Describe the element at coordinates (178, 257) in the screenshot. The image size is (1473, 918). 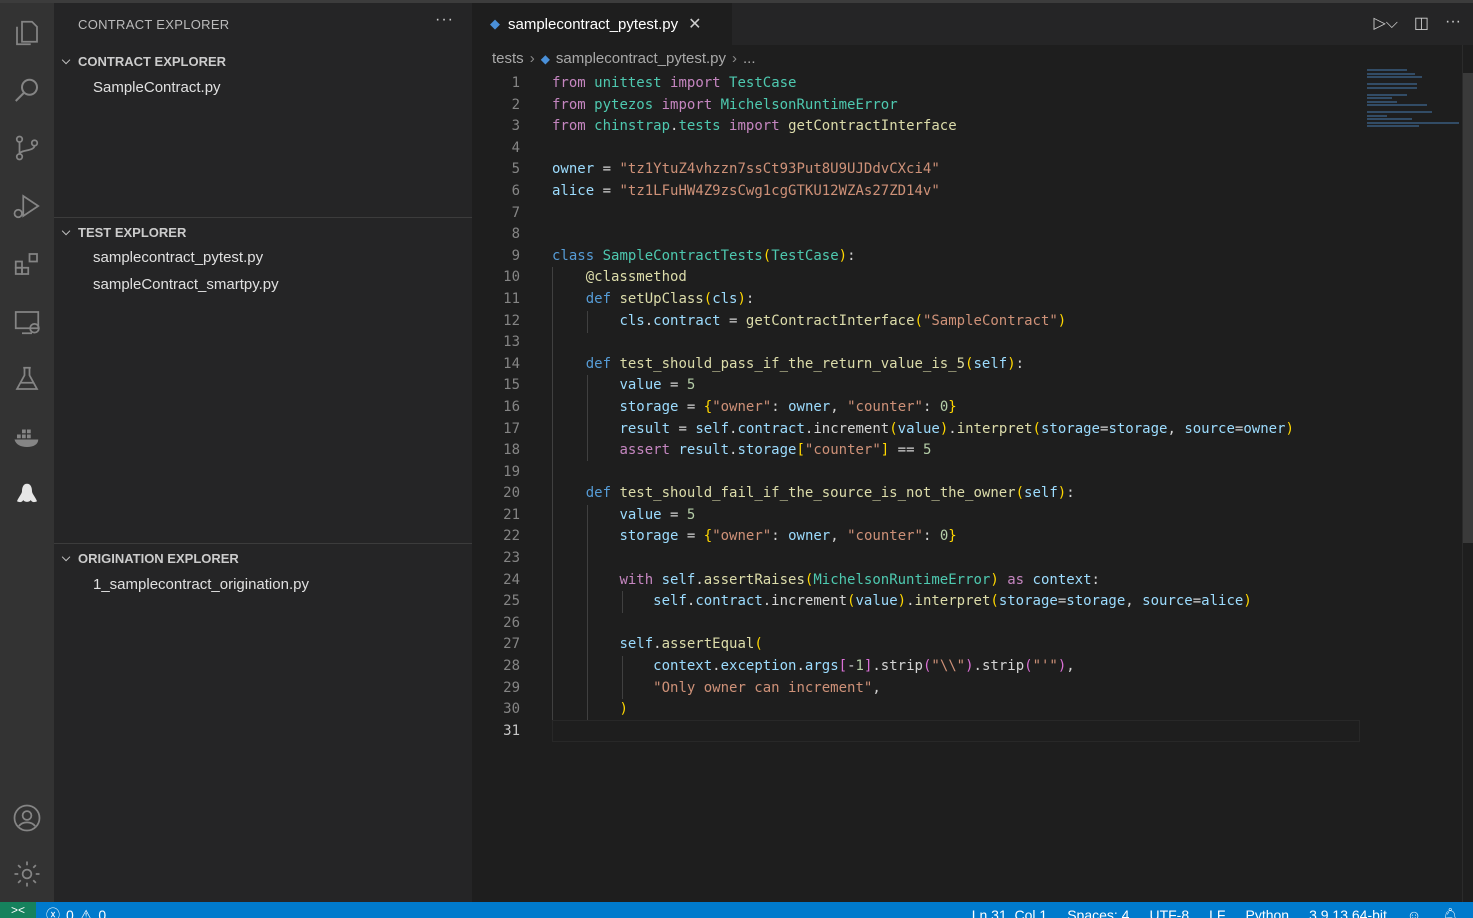
I see `tree-item-pytest: samplecontract_pytest.py` at that location.